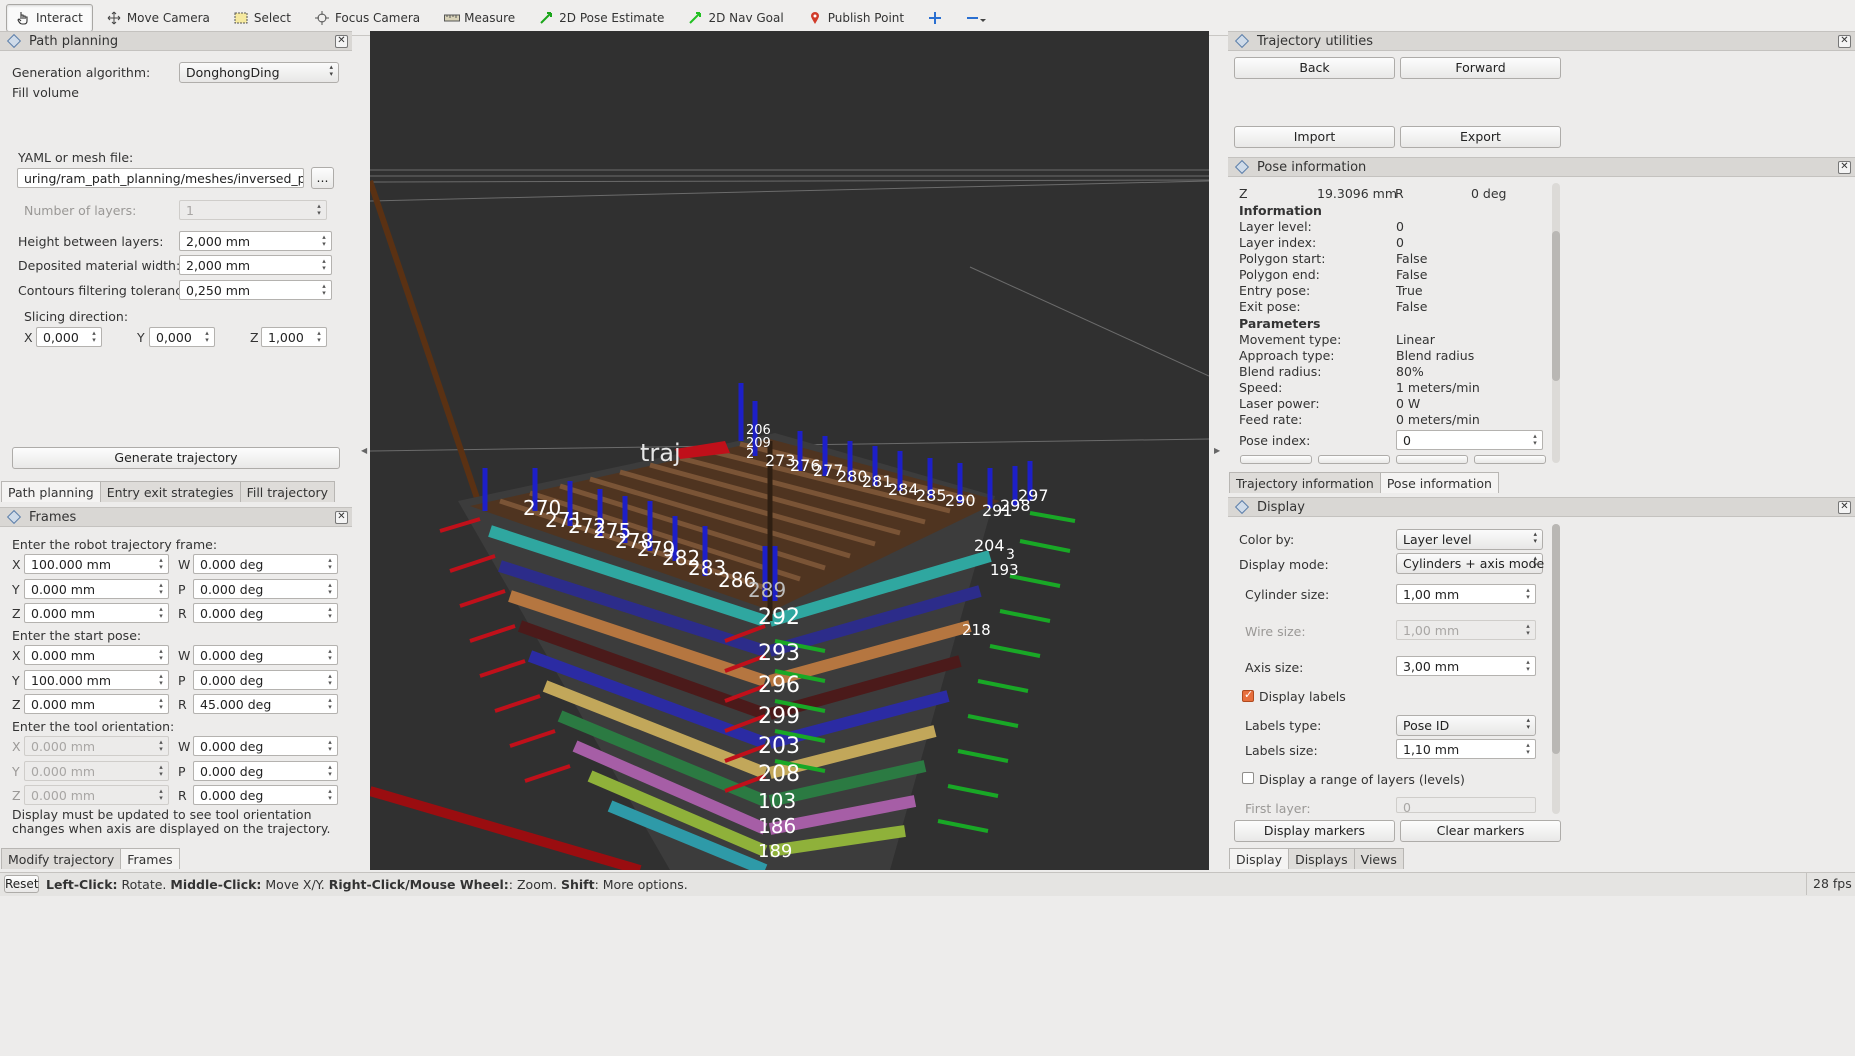 This screenshot has height=1056, width=1855. Describe the element at coordinates (150, 858) in the screenshot. I see `tab-frames: Frames` at that location.